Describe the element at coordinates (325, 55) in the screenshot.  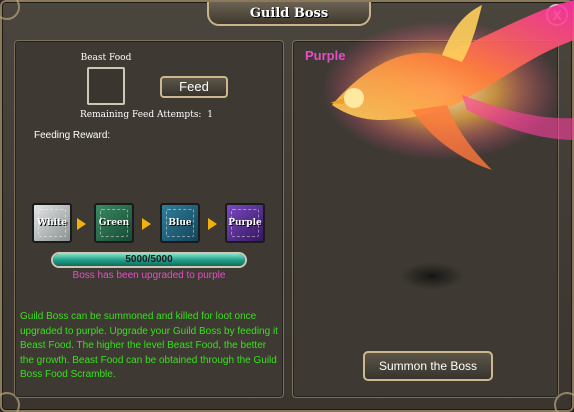
I see `boss-grade-label: Purple` at that location.